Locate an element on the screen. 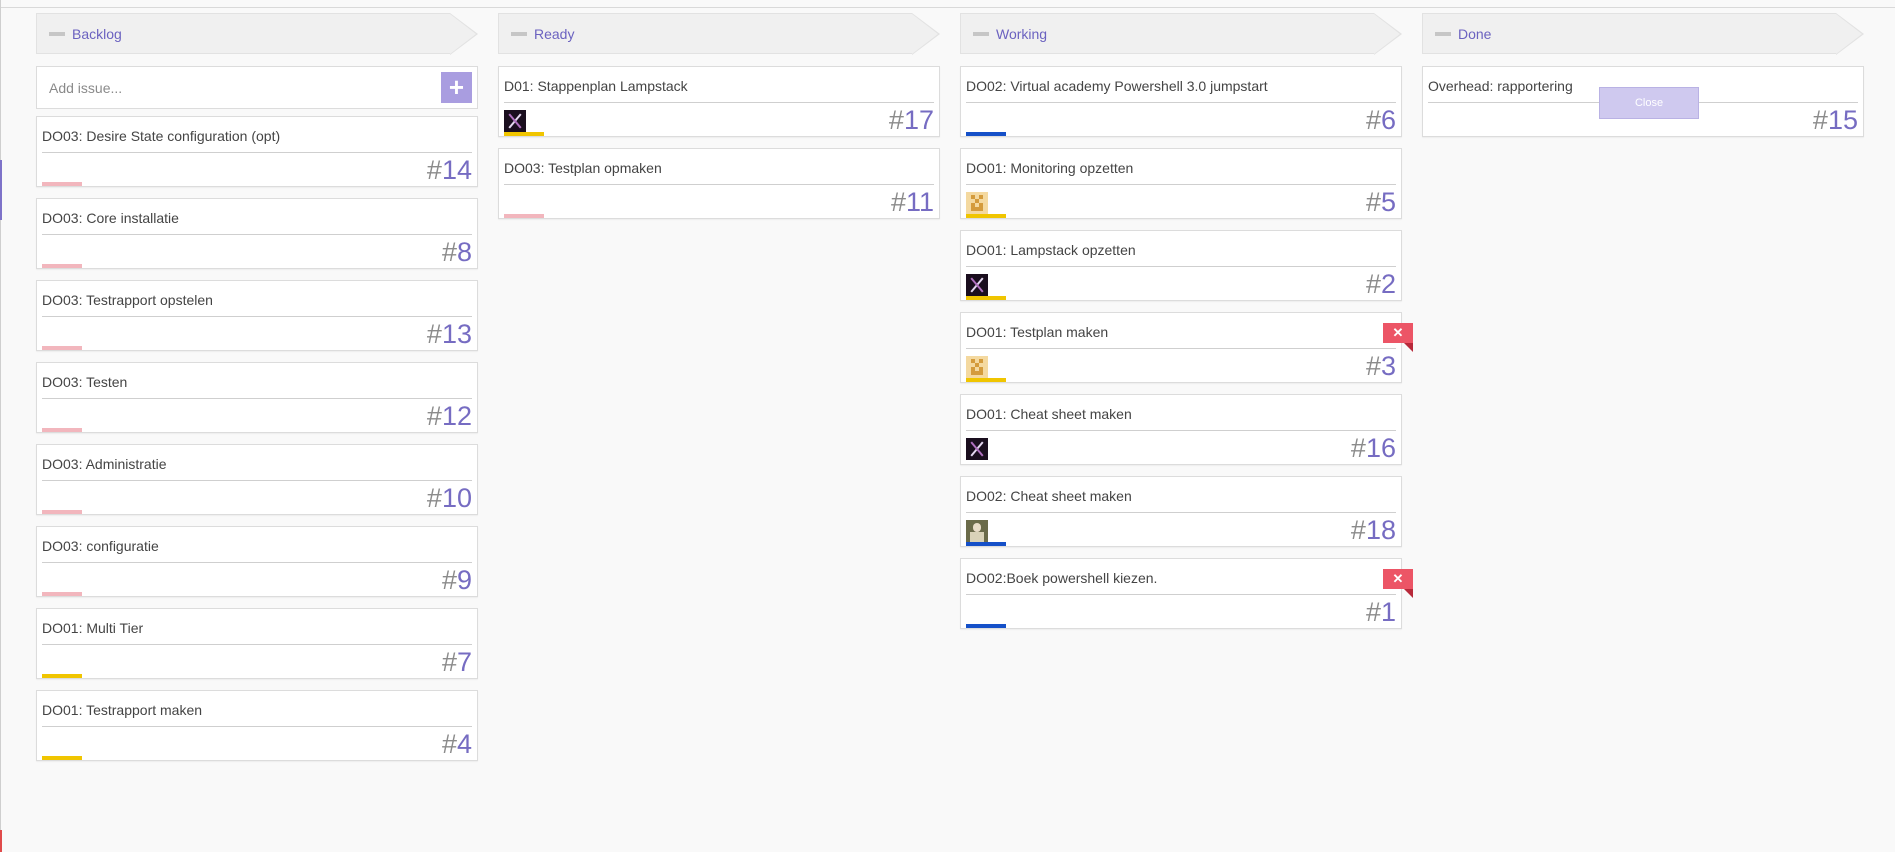 This screenshot has width=1895, height=852. issue-number-value: 16 is located at coordinates (1380, 448).